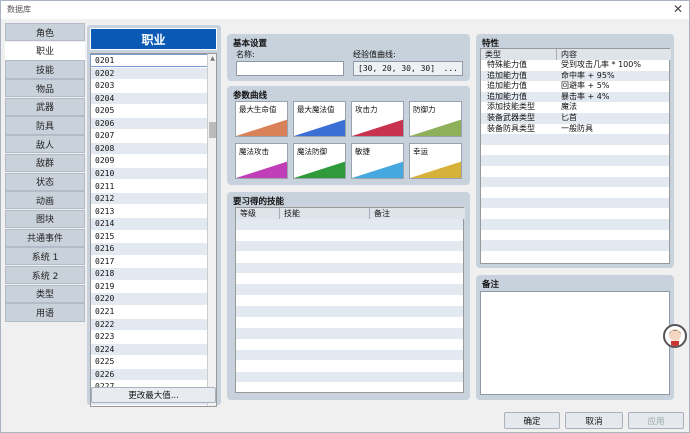 The image size is (690, 433). Describe the element at coordinates (656, 420) in the screenshot. I see `apply-button: 应用` at that location.